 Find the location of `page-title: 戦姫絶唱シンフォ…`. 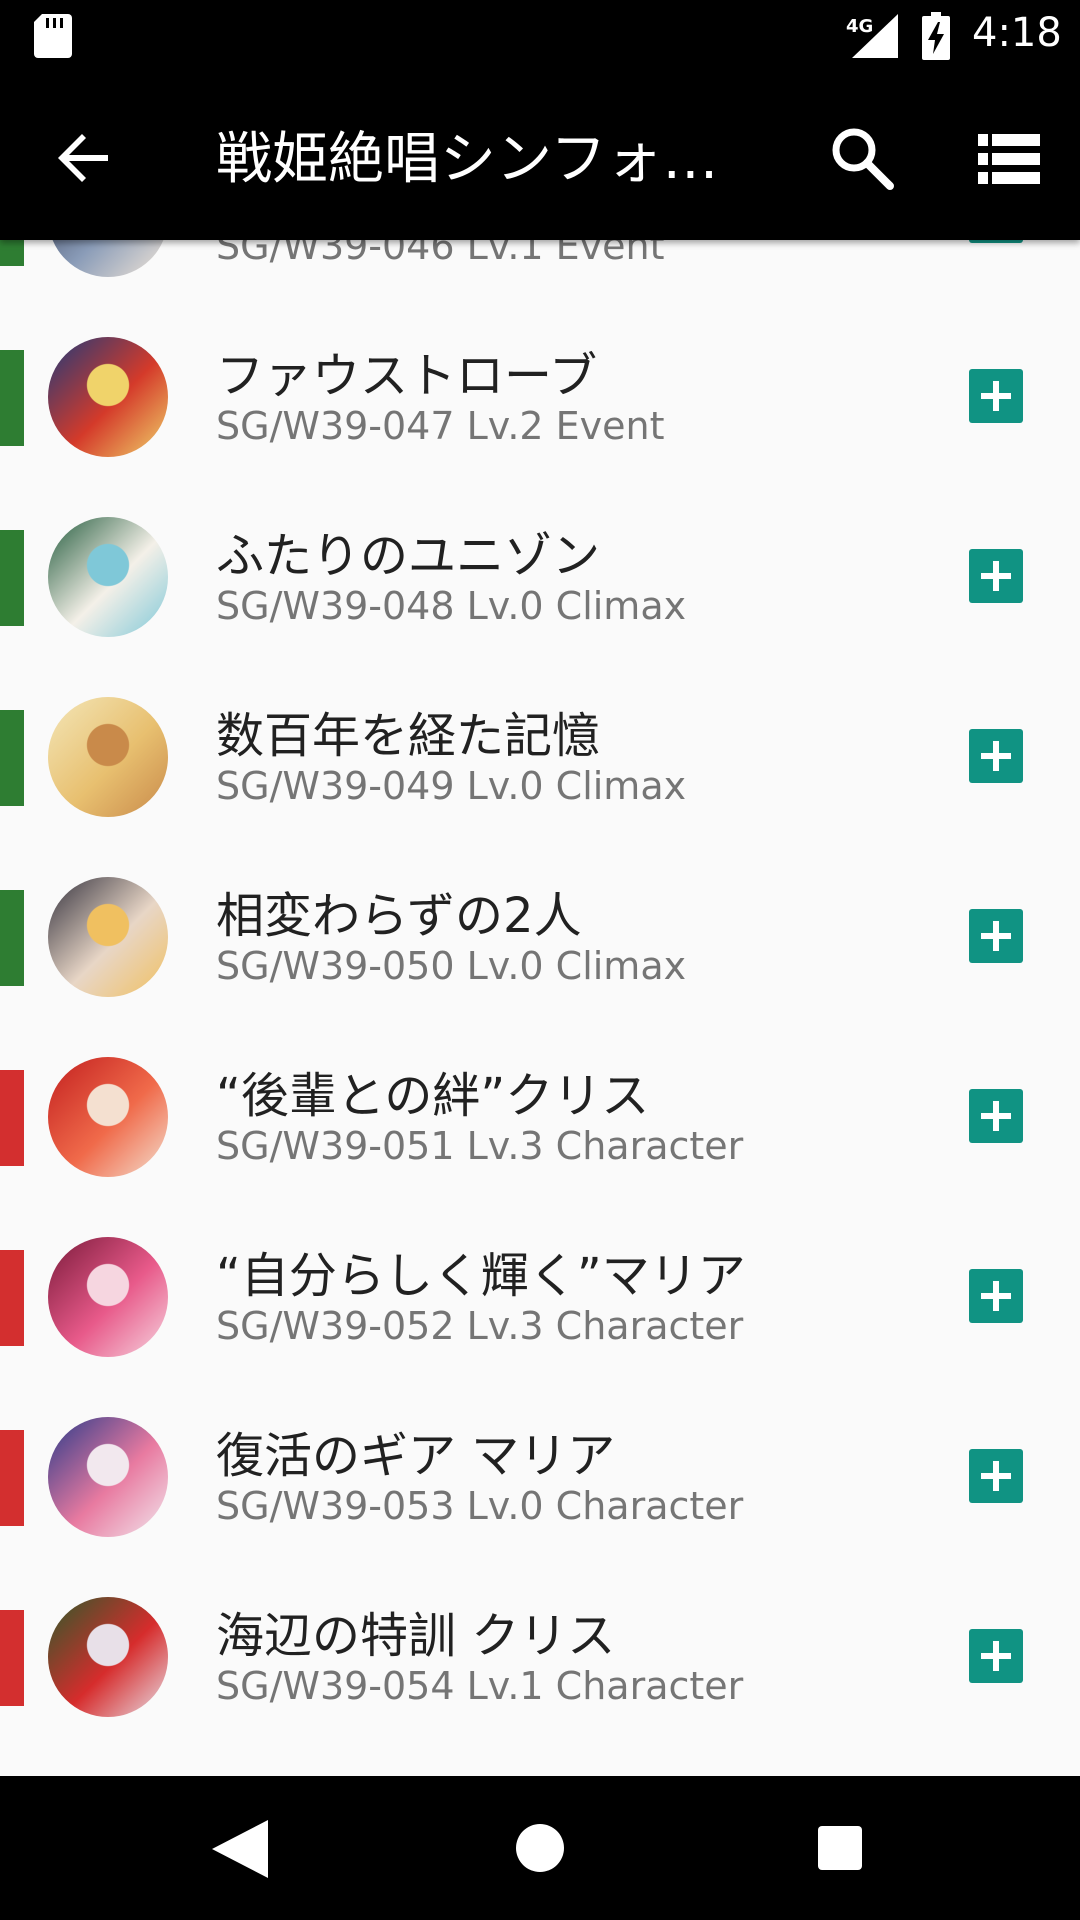

page-title: 戦姫絶唱シンフォ… is located at coordinates (467, 159).